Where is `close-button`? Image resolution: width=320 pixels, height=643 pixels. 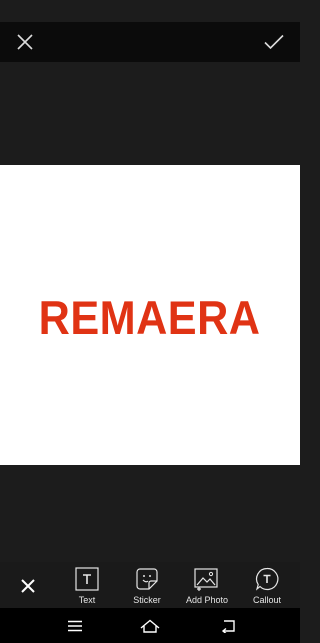
close-button is located at coordinates (25, 42).